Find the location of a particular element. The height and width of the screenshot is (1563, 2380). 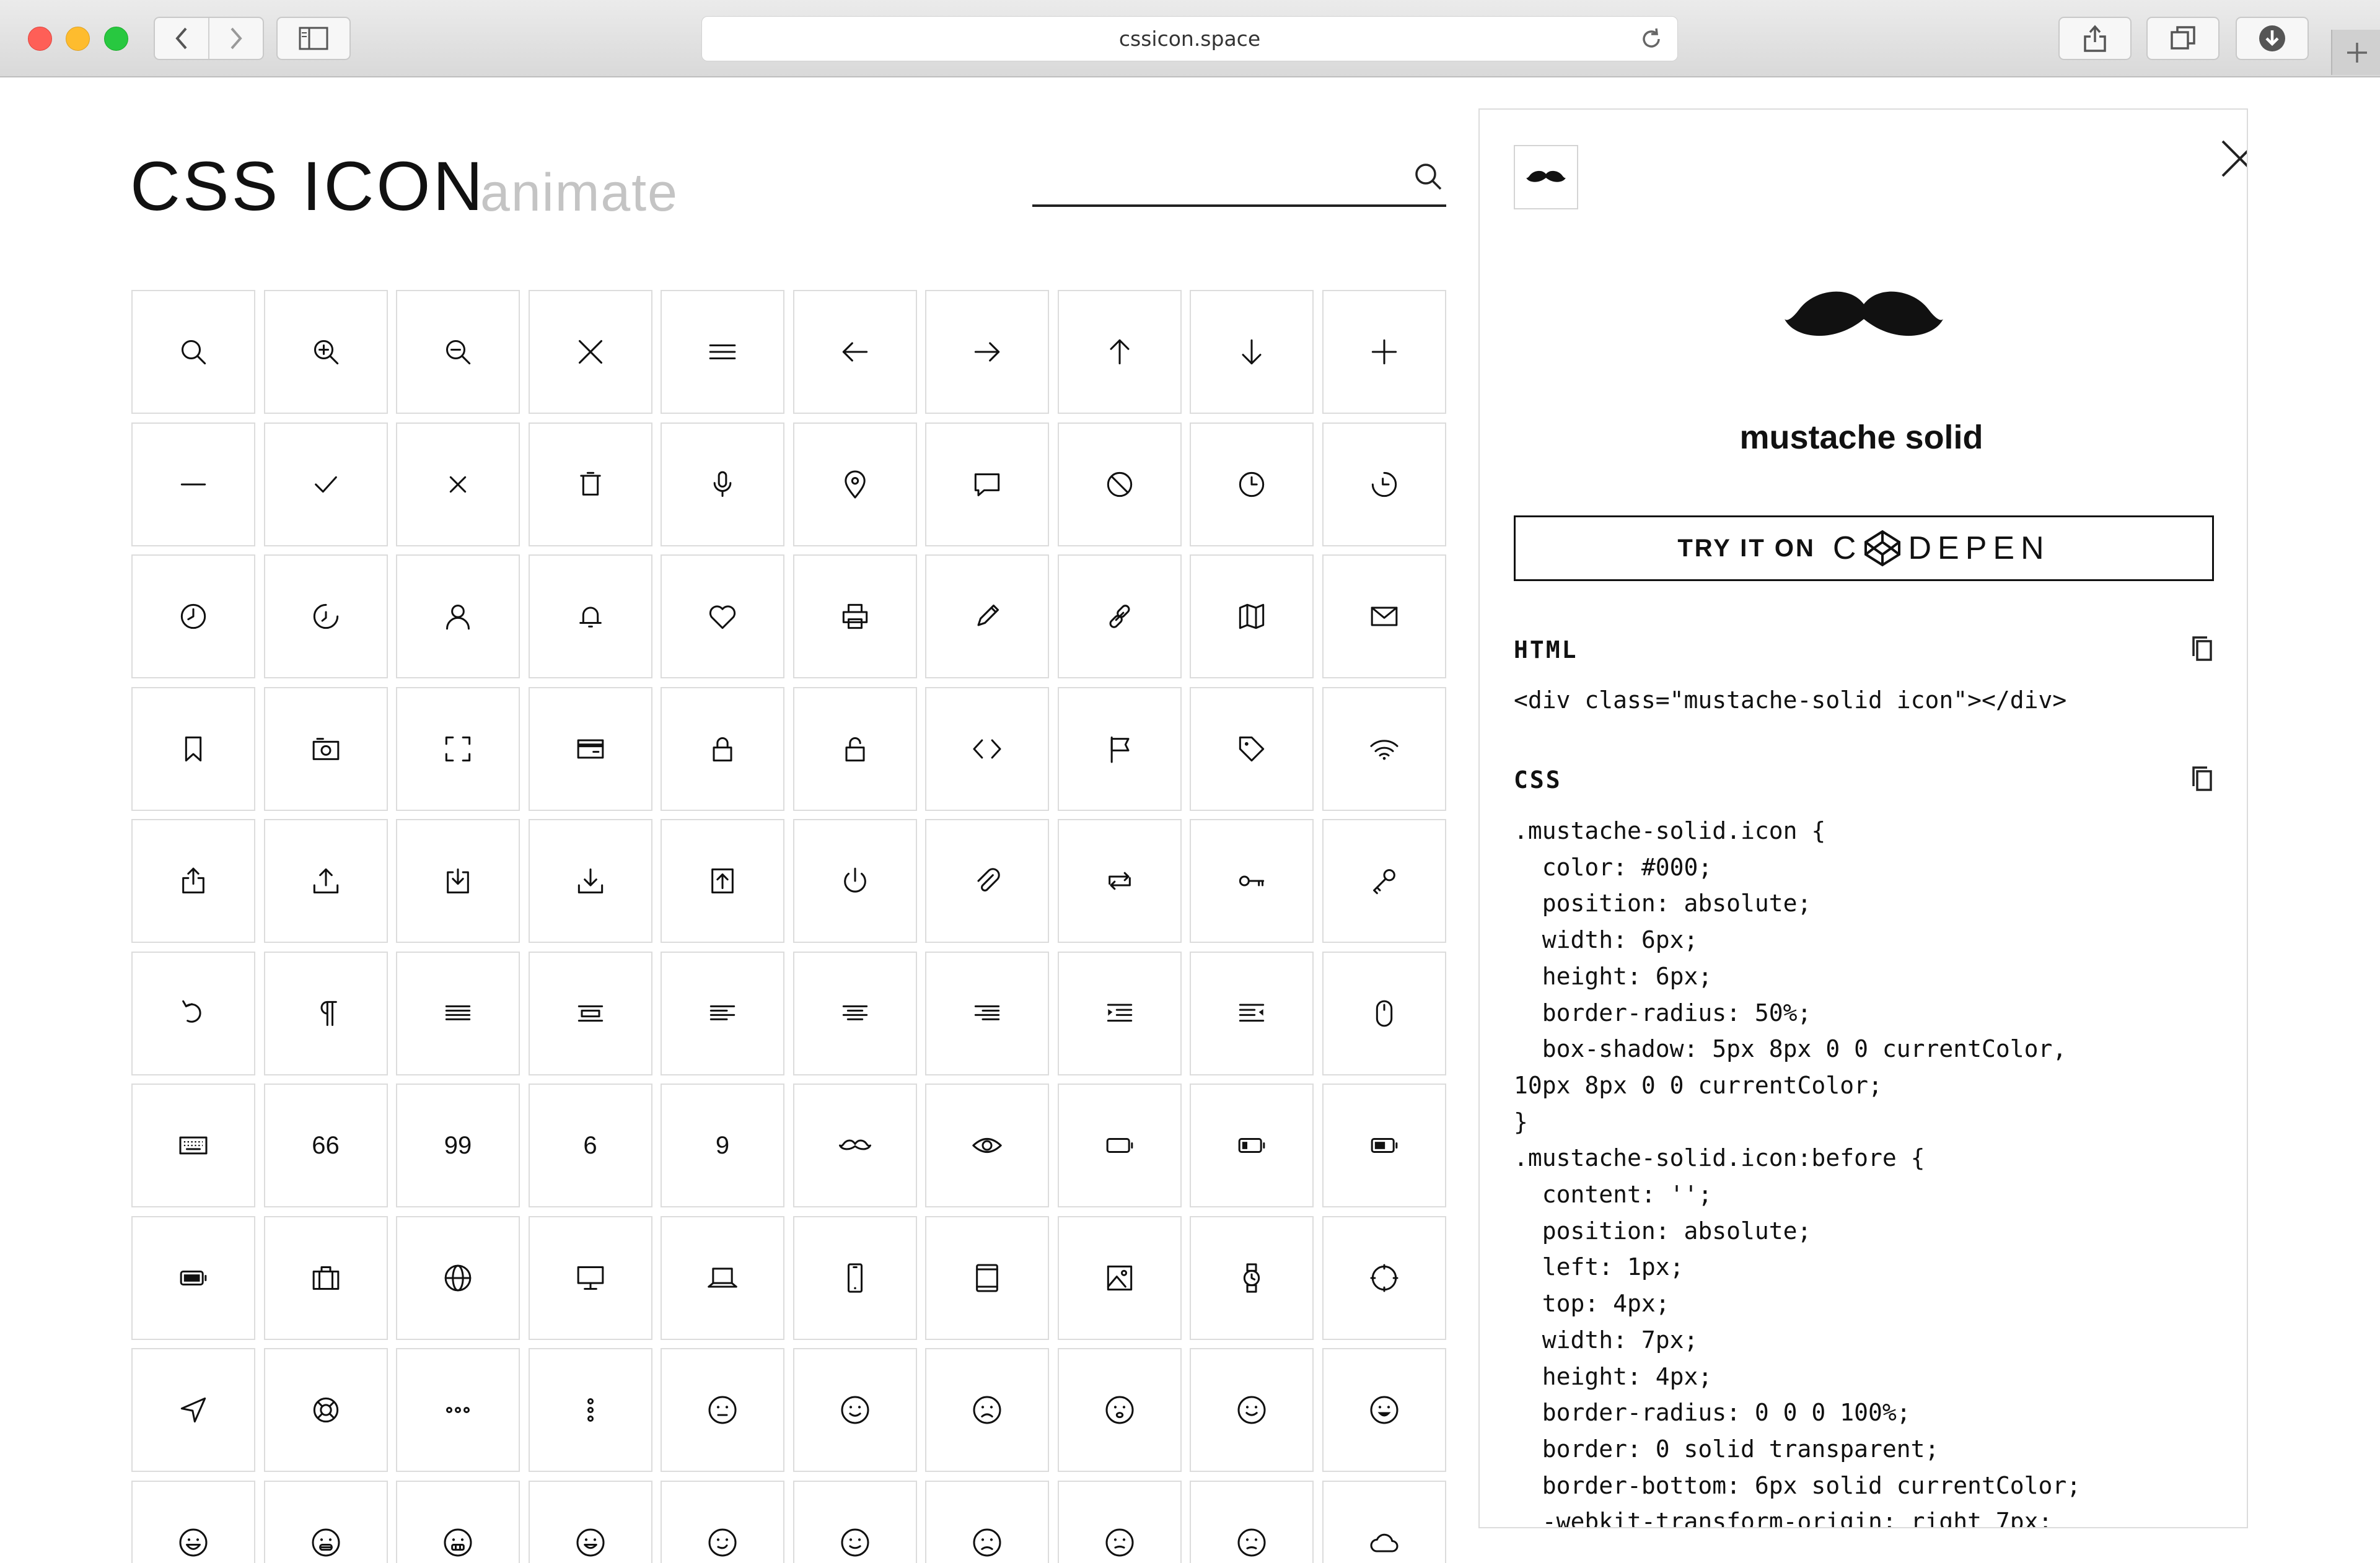

site-logo: CSS ICON is located at coordinates (307, 186).